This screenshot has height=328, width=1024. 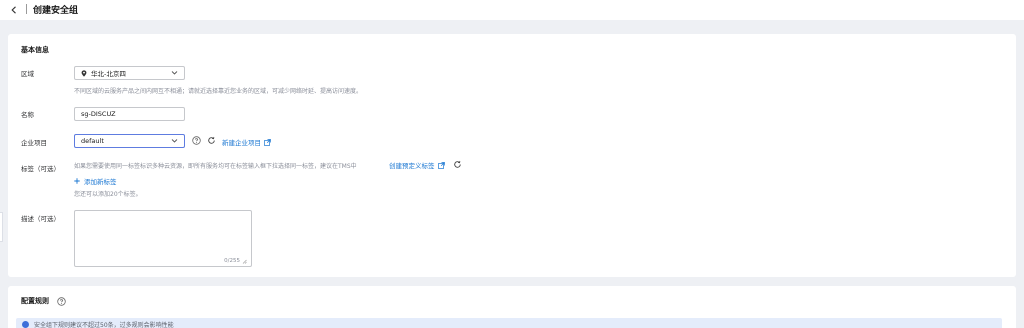 What do you see at coordinates (509, 323) in the screenshot?
I see `rules-info-banner: 安全组下规则建议不超过50条，过多规则会影响性能` at bounding box center [509, 323].